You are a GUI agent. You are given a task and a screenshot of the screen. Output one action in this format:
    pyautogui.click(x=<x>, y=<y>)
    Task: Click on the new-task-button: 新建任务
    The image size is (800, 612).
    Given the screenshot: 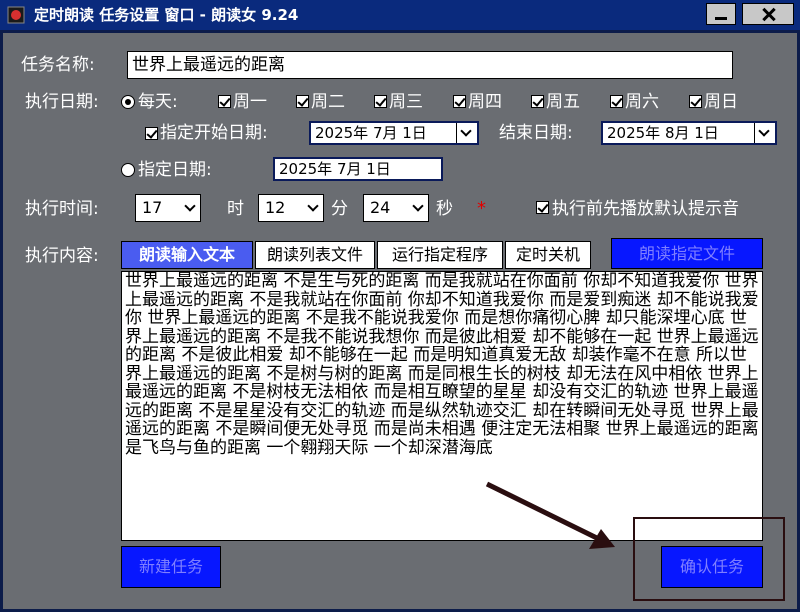 What is the action you would take?
    pyautogui.click(x=171, y=567)
    